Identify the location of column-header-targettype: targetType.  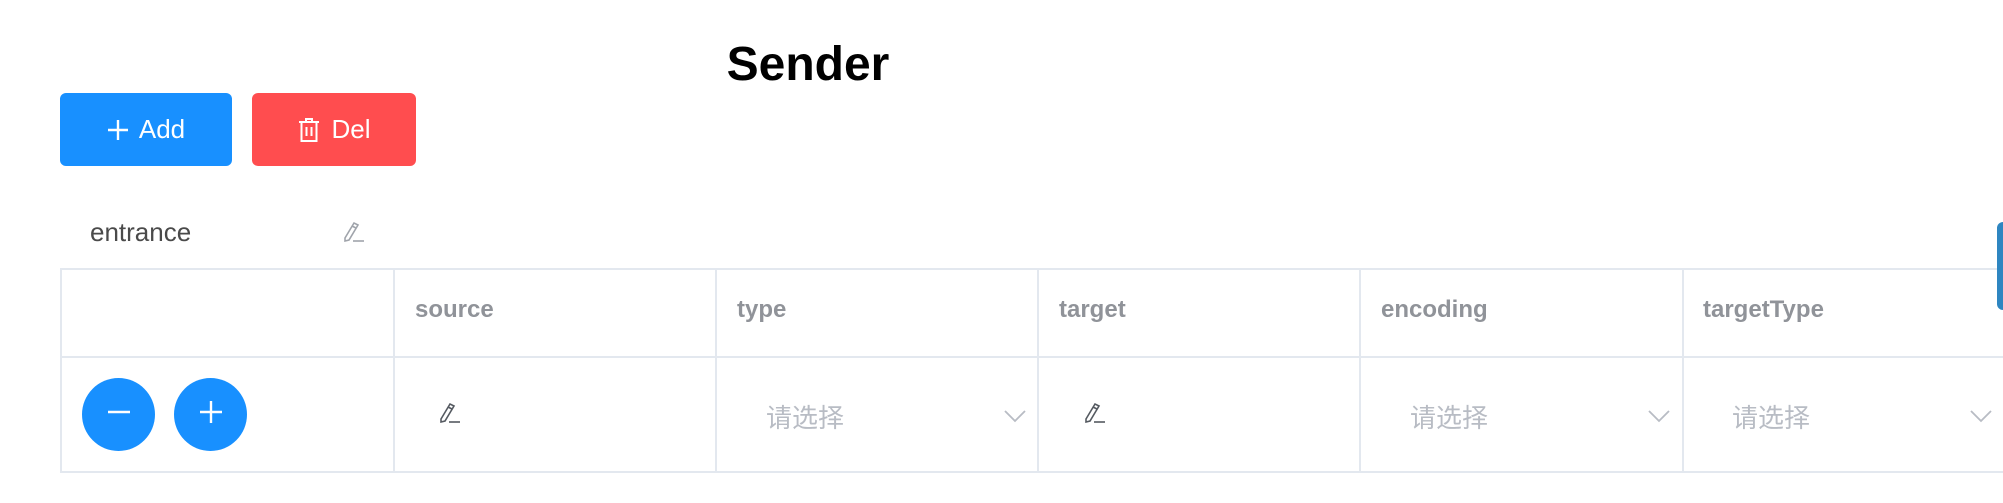
(1763, 309).